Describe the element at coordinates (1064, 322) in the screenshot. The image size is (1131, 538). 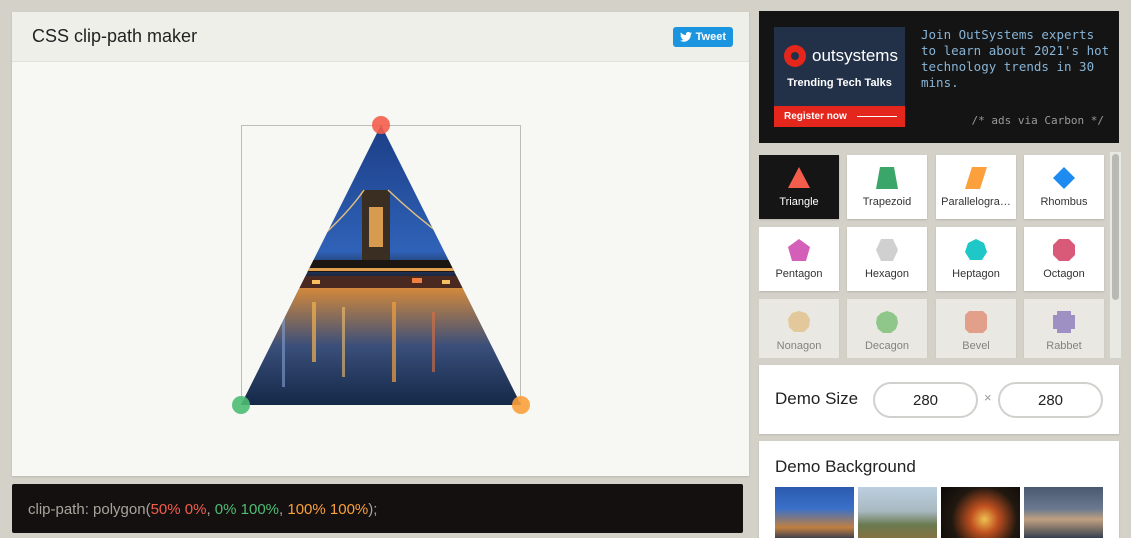
I see `rabbet-icon` at that location.